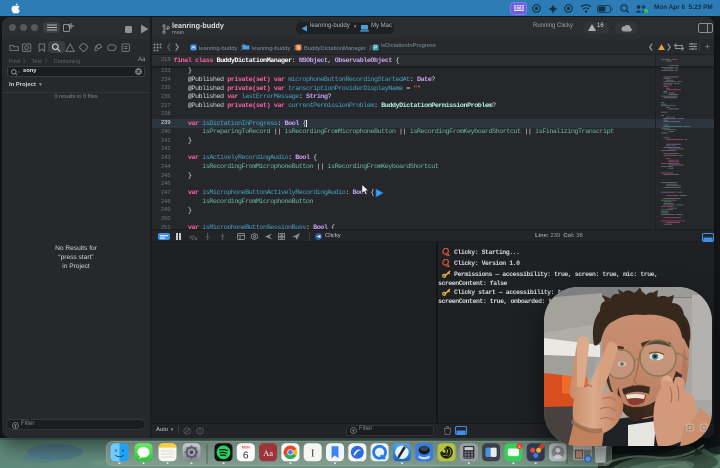 The image size is (720, 468). I want to click on svg-text: 5, so click(519, 447).